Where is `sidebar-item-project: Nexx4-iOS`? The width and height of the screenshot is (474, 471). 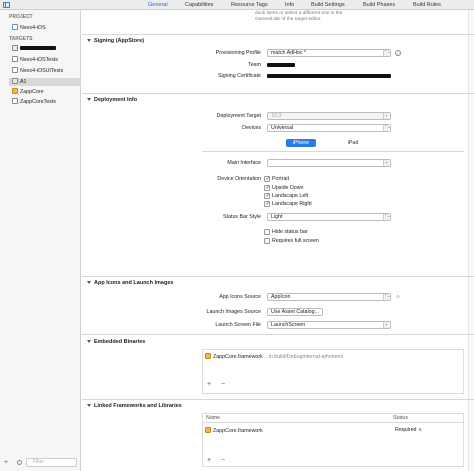 sidebar-item-project: Nexx4-iOS is located at coordinates (46, 28).